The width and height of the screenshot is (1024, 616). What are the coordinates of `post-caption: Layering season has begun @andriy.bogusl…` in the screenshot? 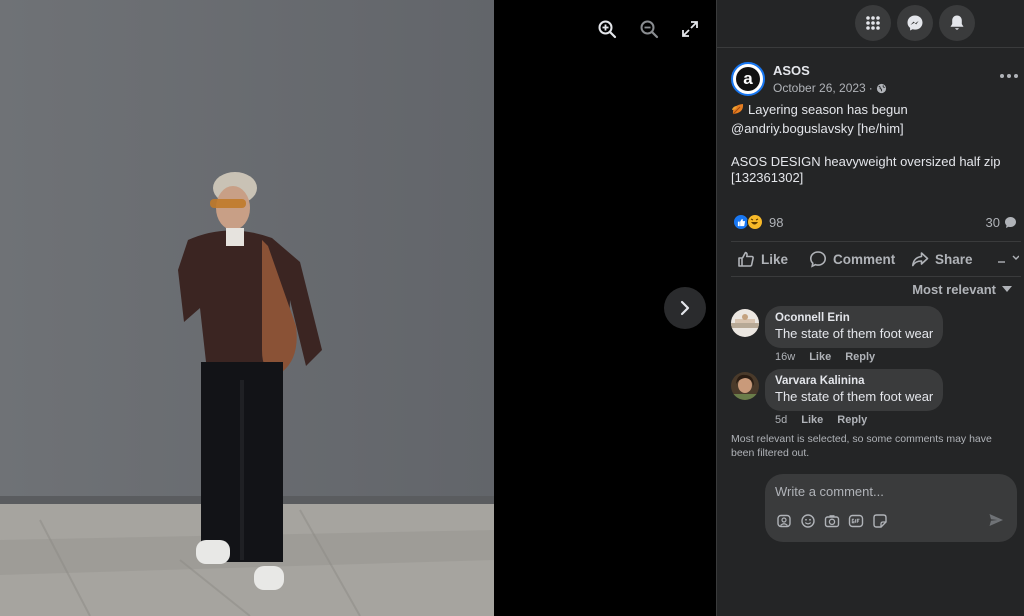 It's located at (876, 144).